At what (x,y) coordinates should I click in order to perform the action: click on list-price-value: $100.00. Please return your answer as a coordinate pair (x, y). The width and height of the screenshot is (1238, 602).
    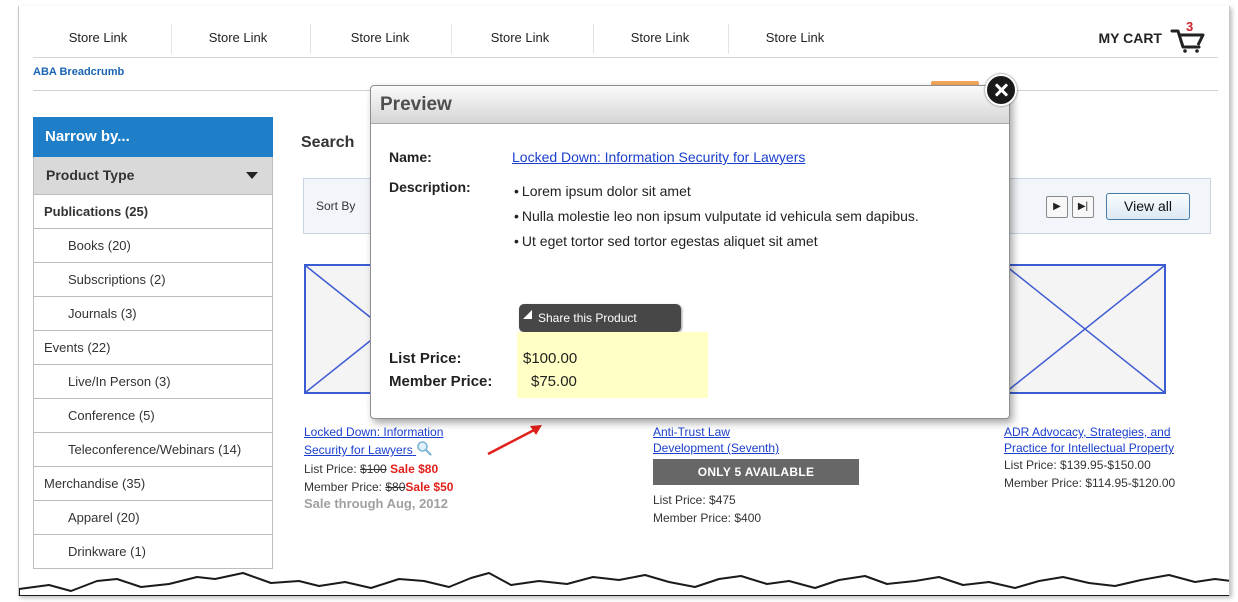
    Looking at the image, I should click on (550, 358).